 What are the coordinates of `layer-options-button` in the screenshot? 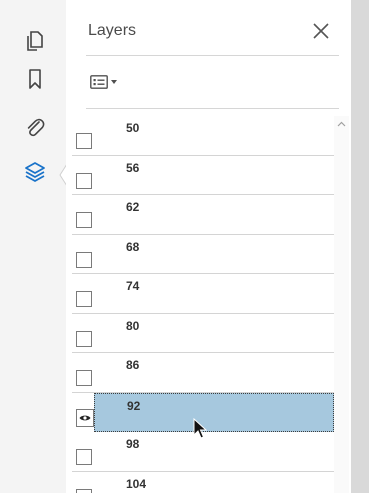 It's located at (109, 82).